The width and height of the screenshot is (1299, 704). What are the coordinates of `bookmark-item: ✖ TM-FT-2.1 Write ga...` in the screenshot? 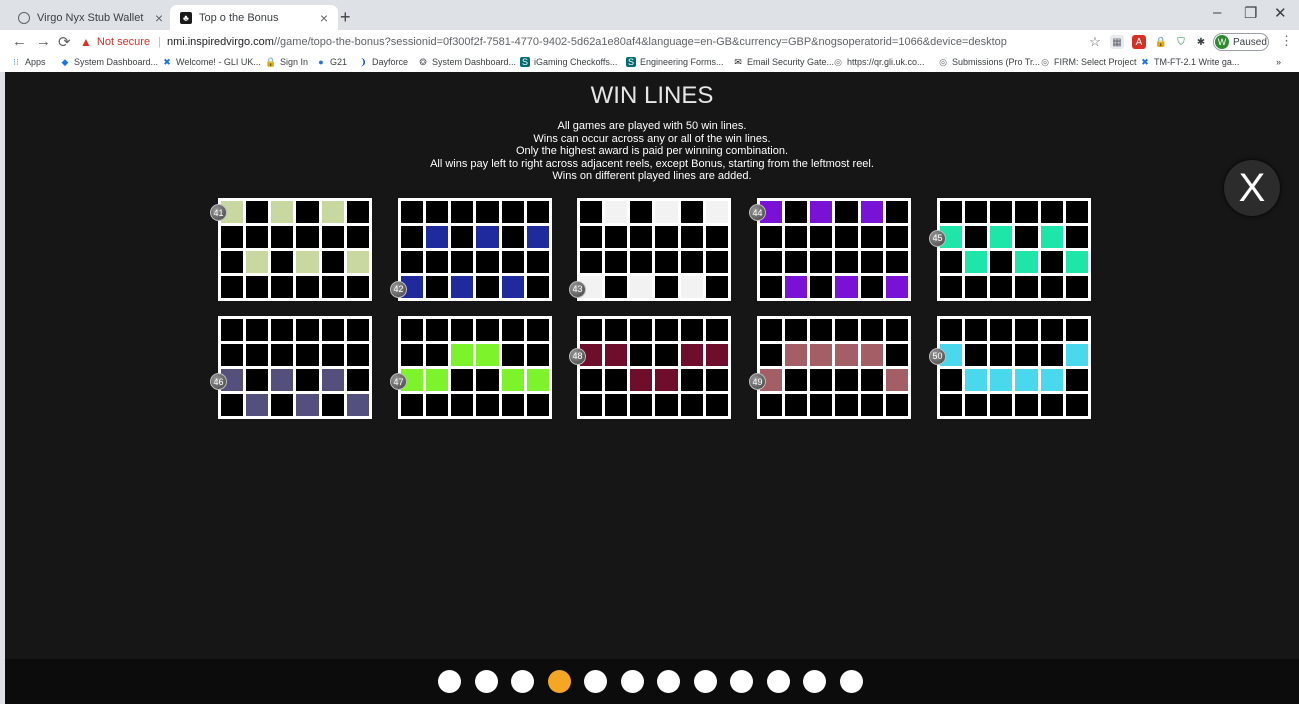 It's located at (1189, 62).